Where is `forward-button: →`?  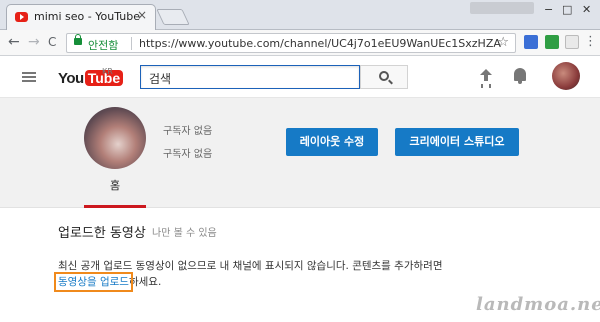
forward-button: → is located at coordinates (34, 42).